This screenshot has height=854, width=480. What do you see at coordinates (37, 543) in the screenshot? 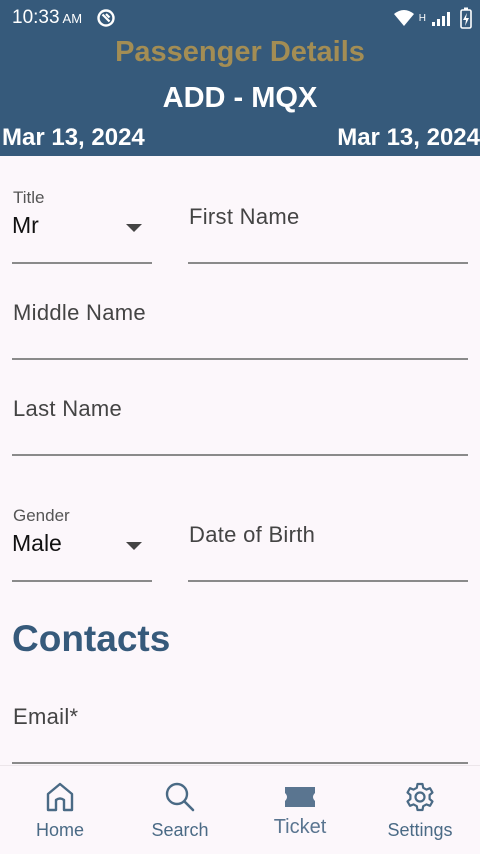
I see `gender-value: Male` at bounding box center [37, 543].